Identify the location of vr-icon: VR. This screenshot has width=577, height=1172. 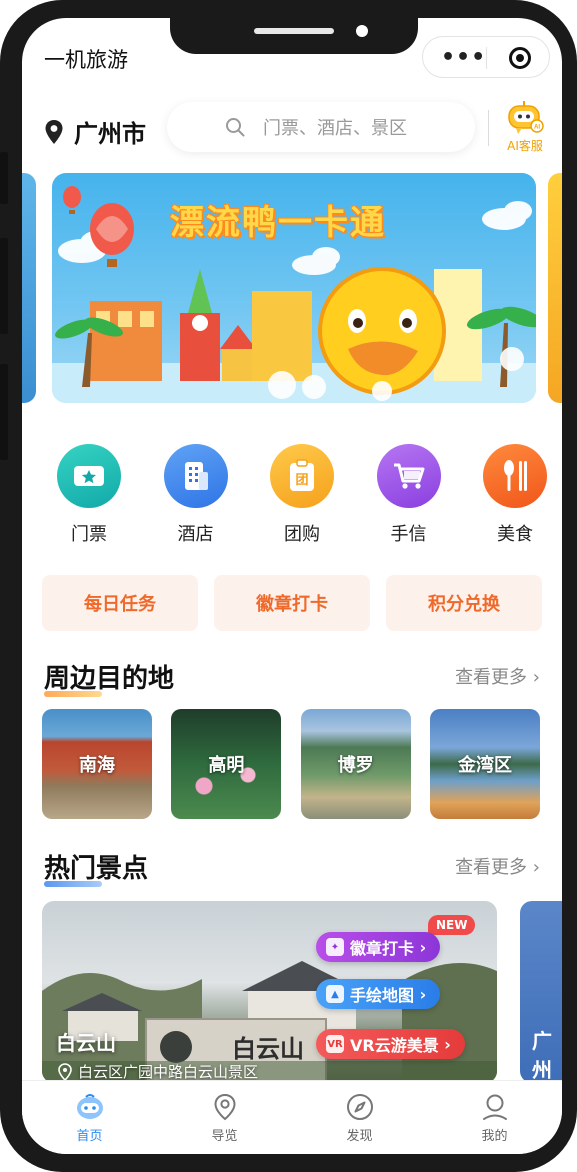
(335, 1044).